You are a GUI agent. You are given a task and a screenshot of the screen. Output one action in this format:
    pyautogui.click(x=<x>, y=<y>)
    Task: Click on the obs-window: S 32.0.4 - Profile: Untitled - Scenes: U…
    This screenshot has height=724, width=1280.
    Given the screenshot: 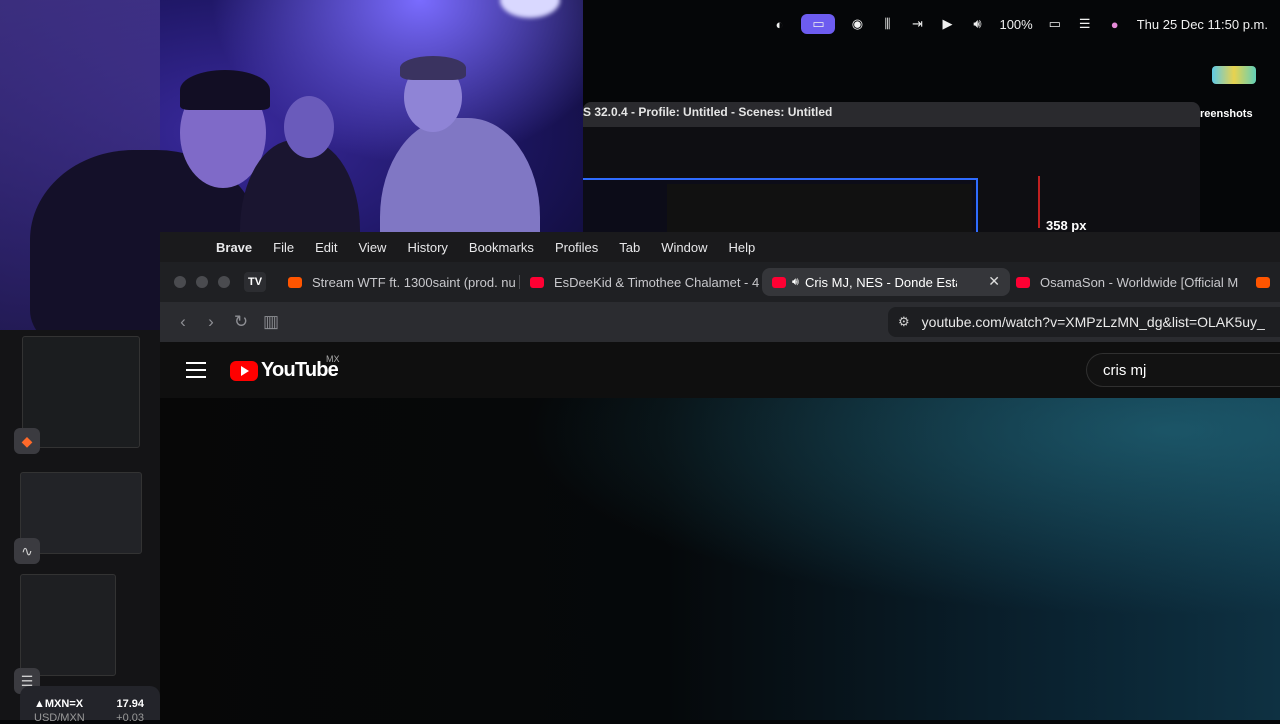 What is the action you would take?
    pyautogui.click(x=891, y=167)
    